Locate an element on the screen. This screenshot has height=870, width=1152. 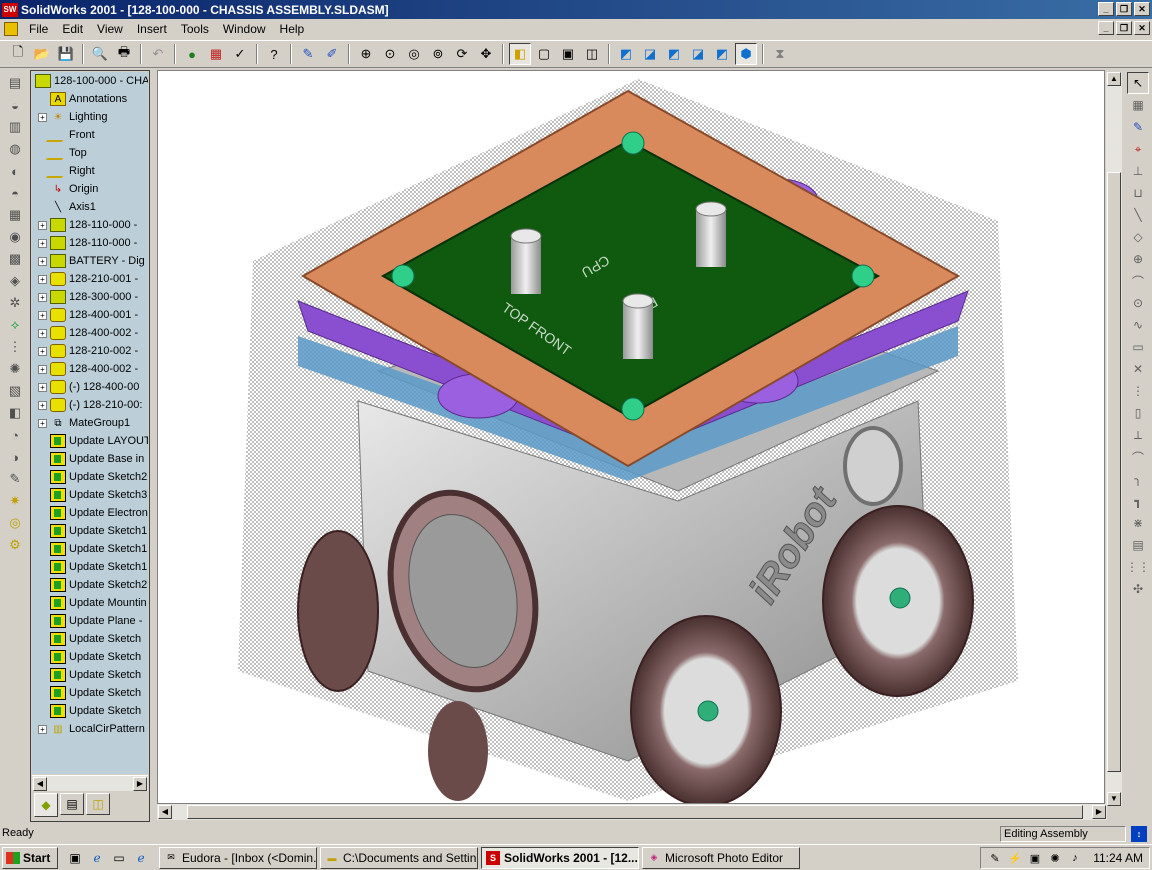
tree-item: Update Sketch2 is located at coordinates (90, 477).